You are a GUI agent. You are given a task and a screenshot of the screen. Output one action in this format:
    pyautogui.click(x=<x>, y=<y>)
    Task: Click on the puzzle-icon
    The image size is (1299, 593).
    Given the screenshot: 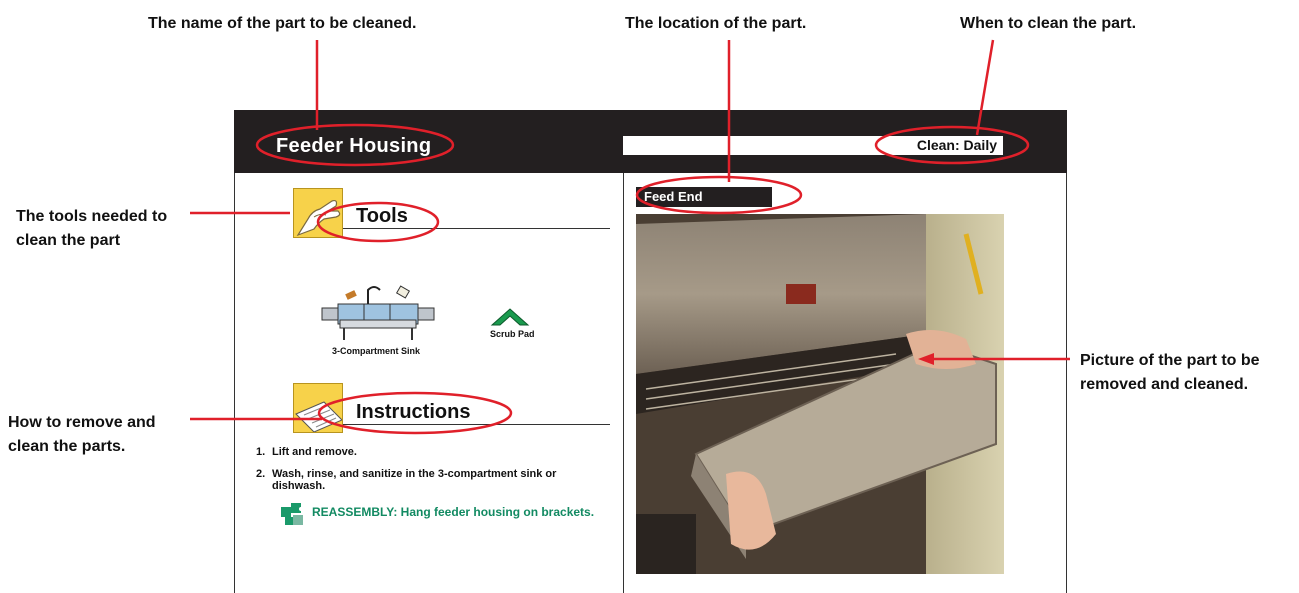 What is the action you would take?
    pyautogui.click(x=294, y=514)
    